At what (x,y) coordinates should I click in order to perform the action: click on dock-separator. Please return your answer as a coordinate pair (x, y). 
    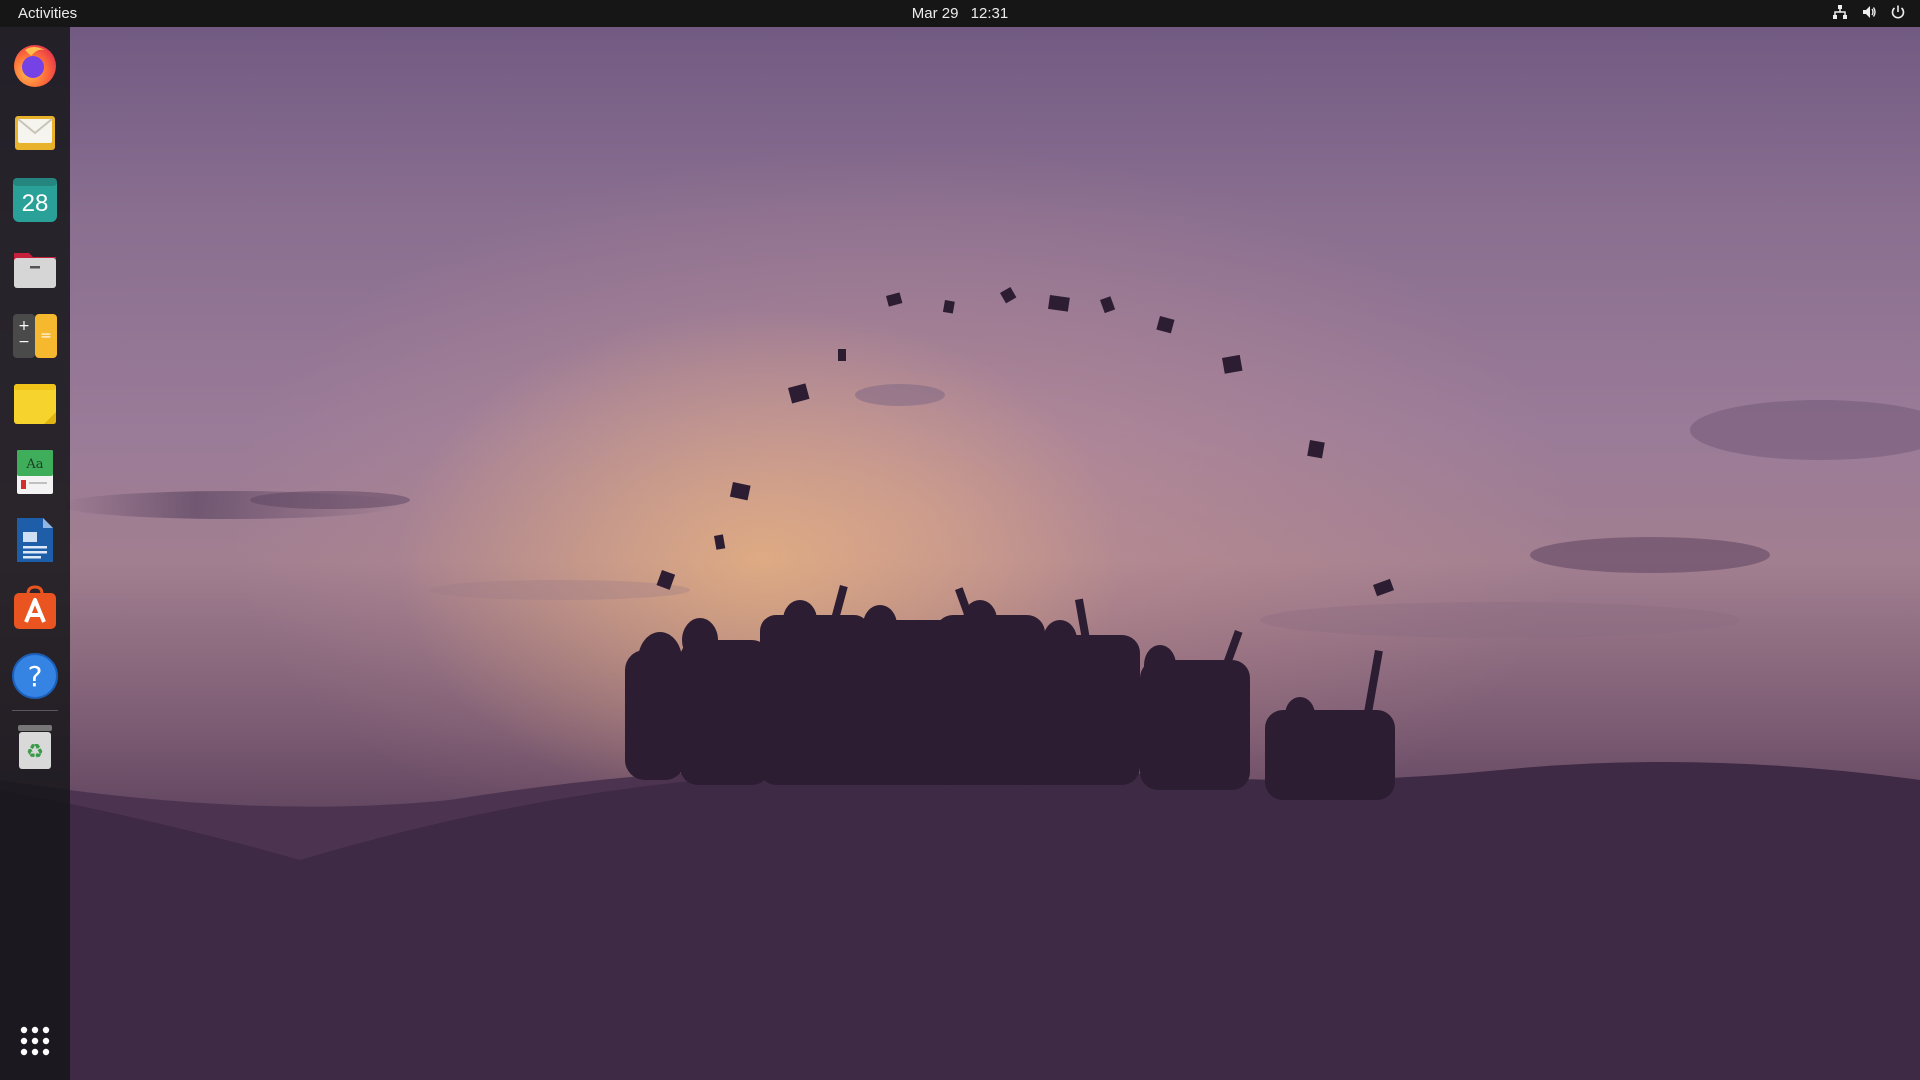
    Looking at the image, I should click on (35, 710).